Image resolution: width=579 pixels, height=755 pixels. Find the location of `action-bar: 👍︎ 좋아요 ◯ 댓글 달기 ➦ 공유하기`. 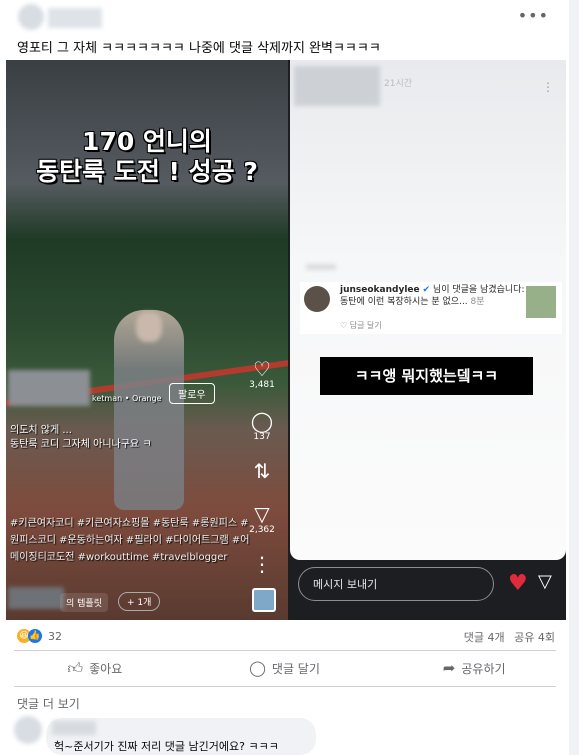

action-bar: 👍︎ 좋아요 ◯ 댓글 달기 ➦ 공유하기 is located at coordinates (284, 668).